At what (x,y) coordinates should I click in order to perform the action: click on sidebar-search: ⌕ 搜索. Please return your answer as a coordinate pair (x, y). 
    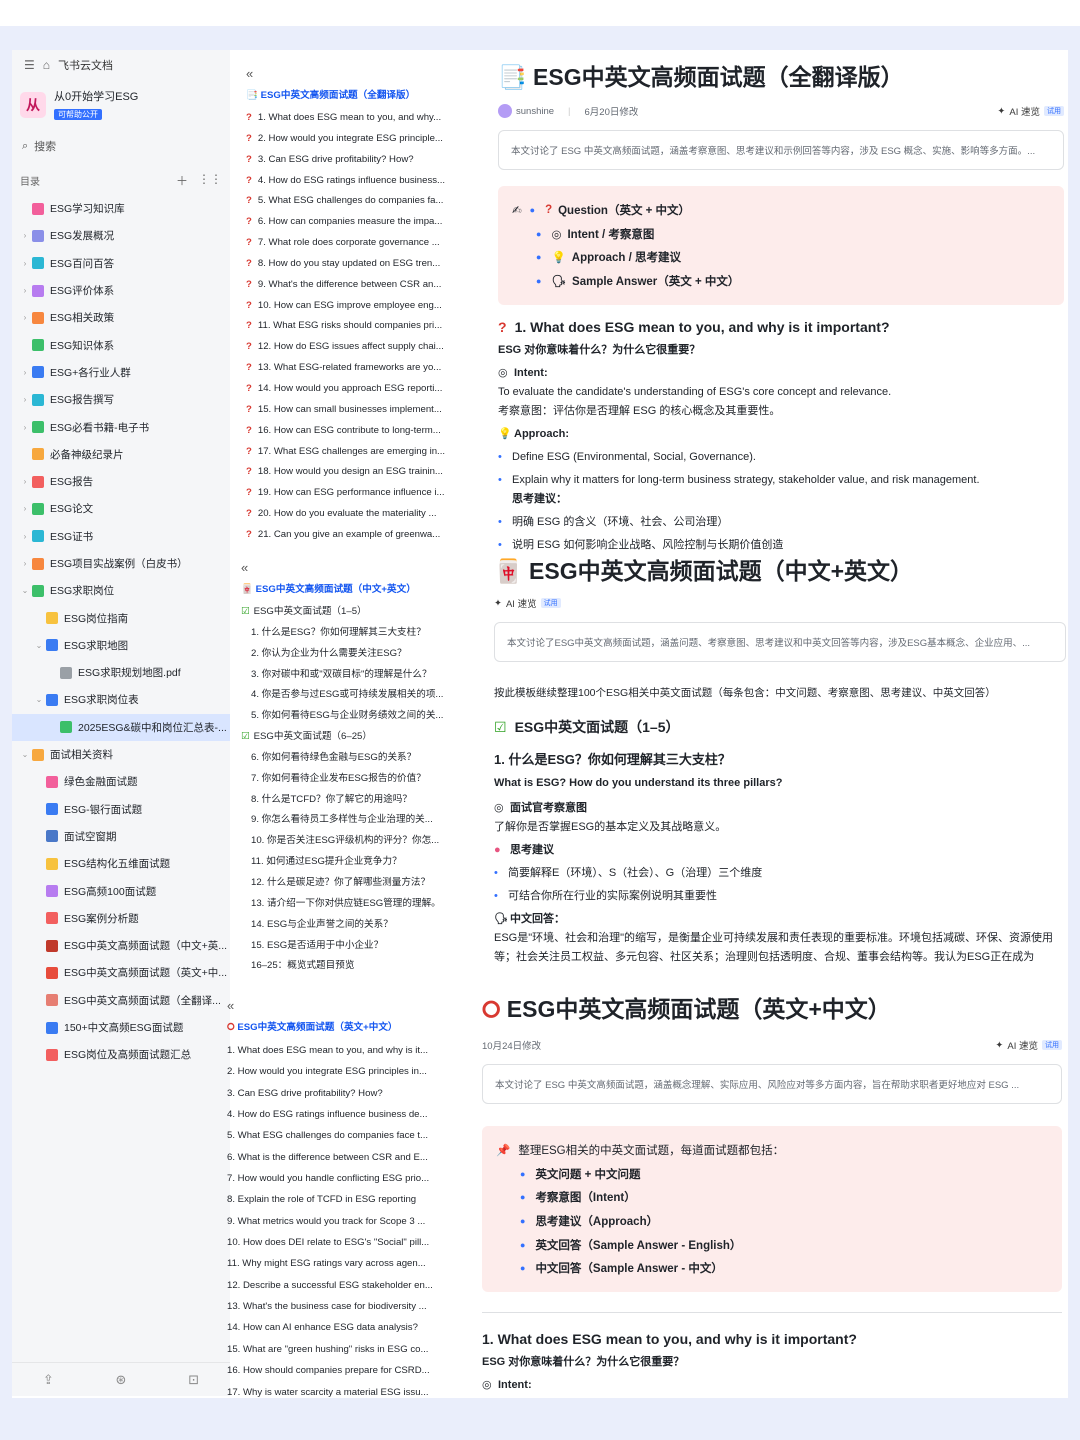
    Looking at the image, I should click on (121, 146).